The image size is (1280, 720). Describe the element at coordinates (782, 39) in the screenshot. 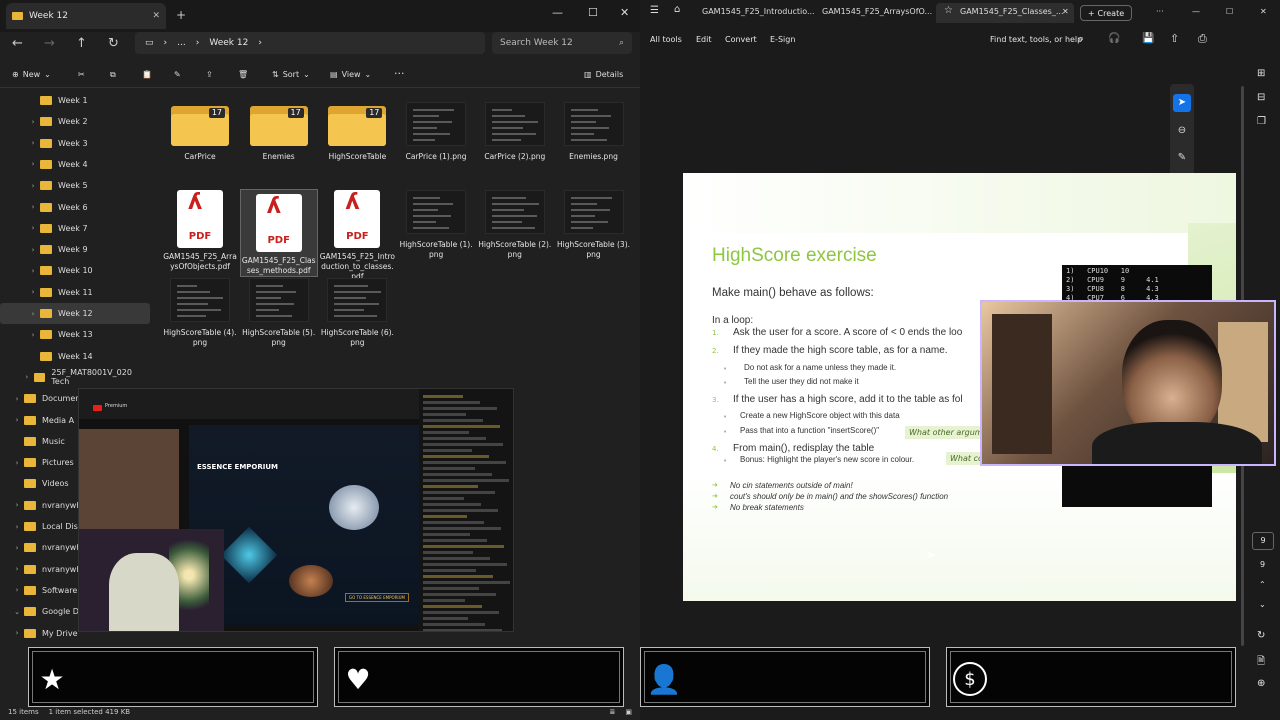

I see `menu-esign: E-Sign` at that location.